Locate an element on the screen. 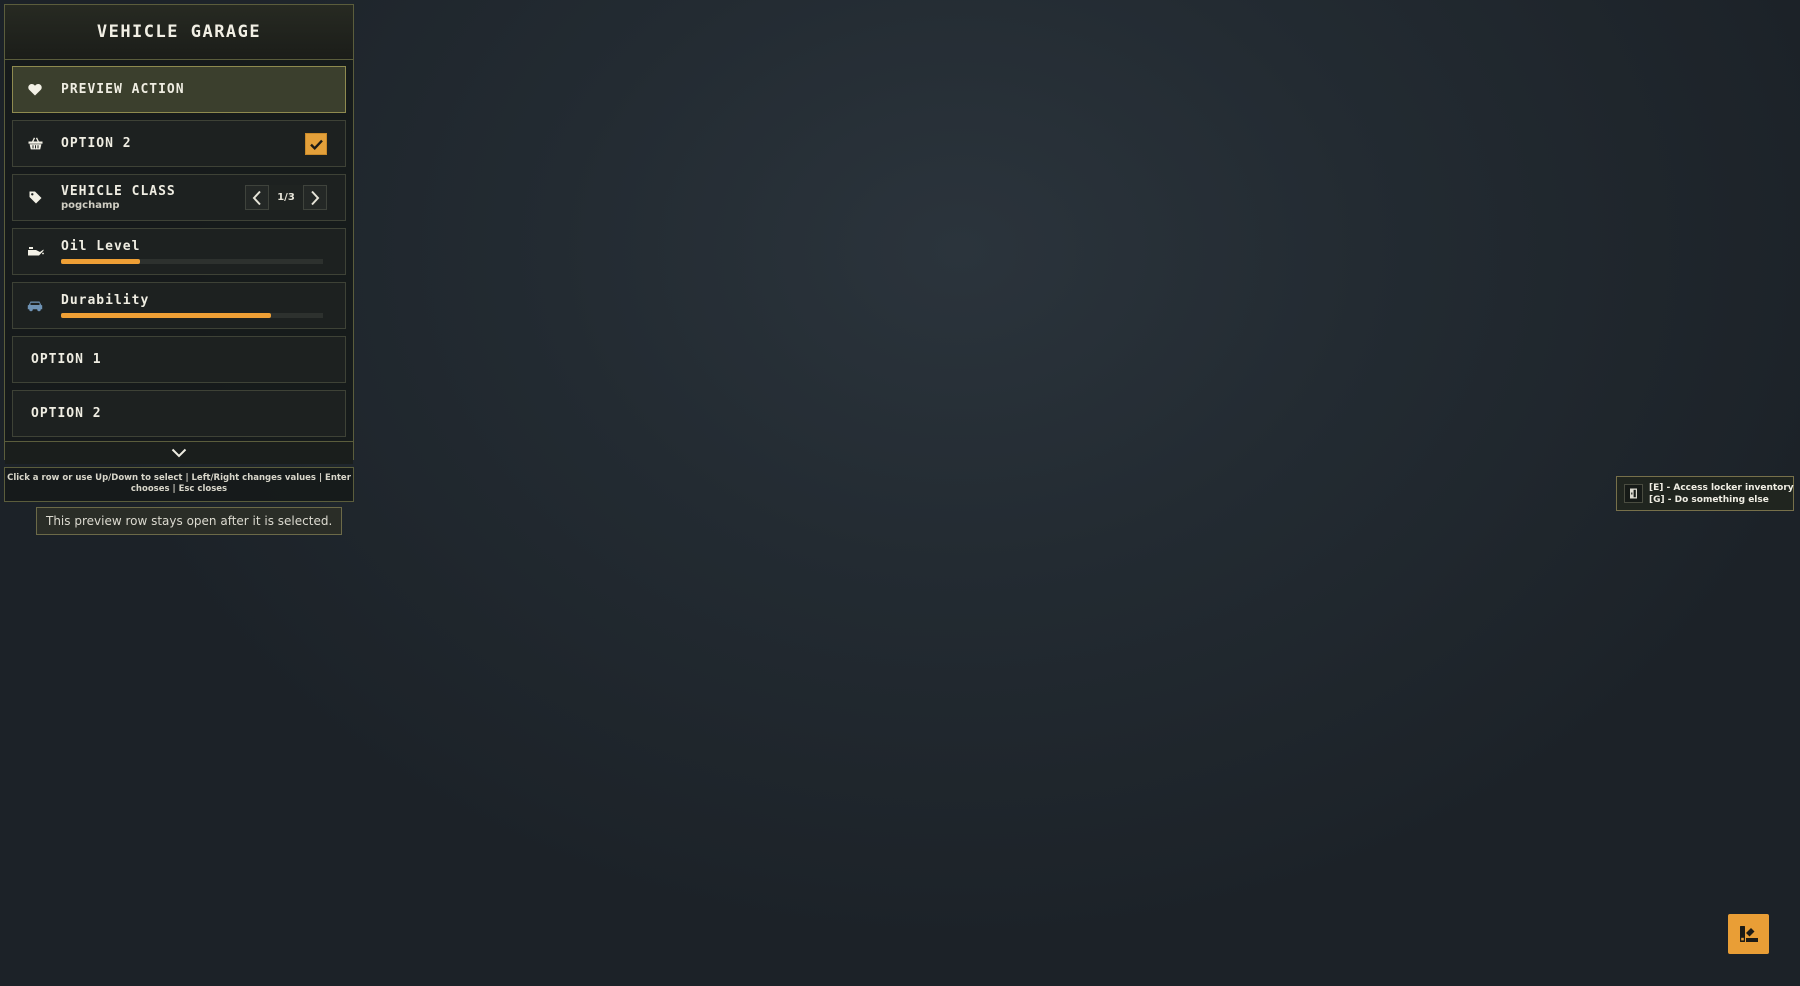  tag-icon is located at coordinates (35, 197).